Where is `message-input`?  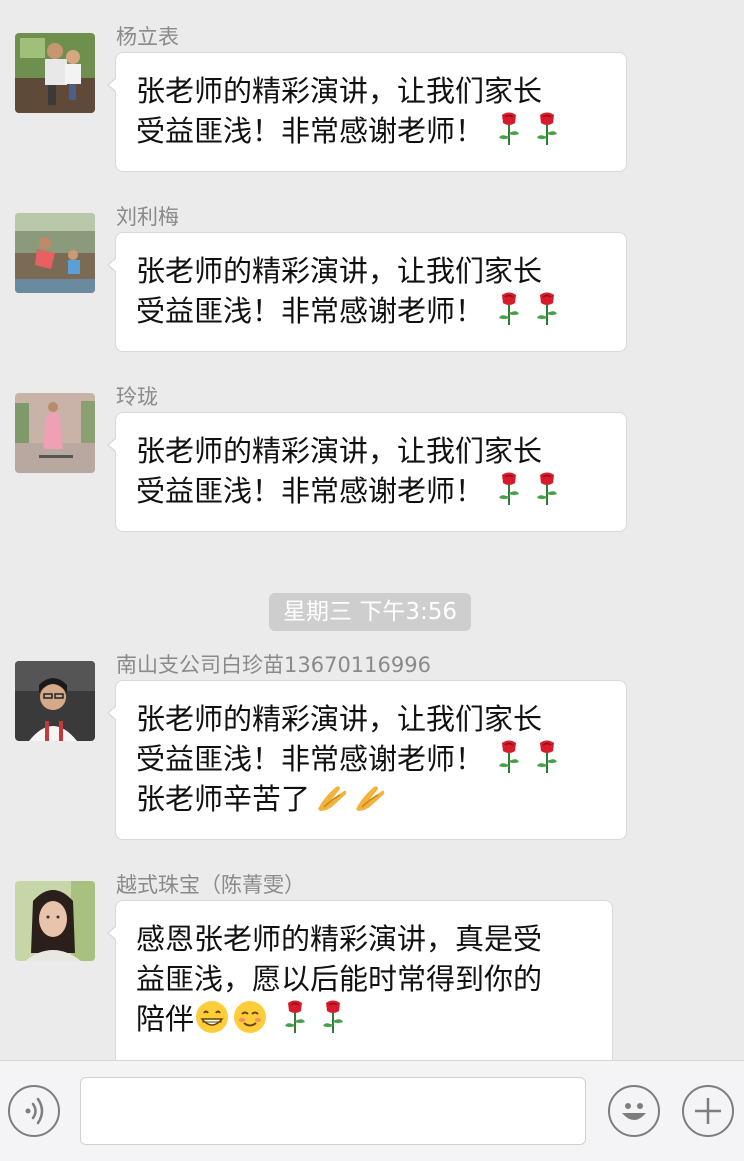
message-input is located at coordinates (333, 1111).